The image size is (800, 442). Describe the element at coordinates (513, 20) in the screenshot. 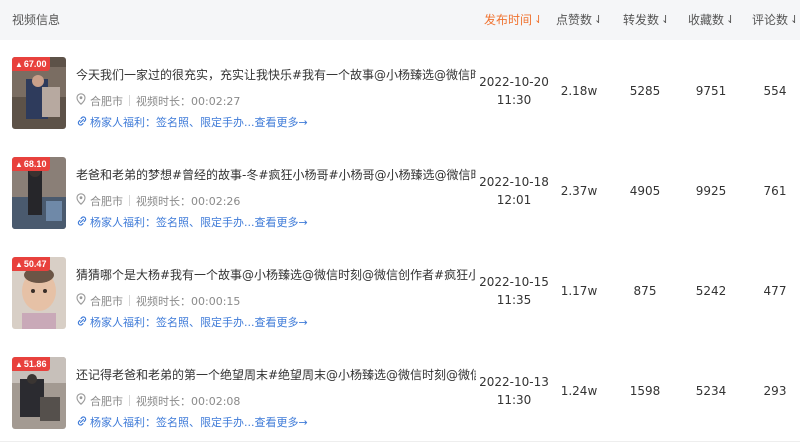

I see `sort-publish-time: 发布时间 ⇃` at that location.